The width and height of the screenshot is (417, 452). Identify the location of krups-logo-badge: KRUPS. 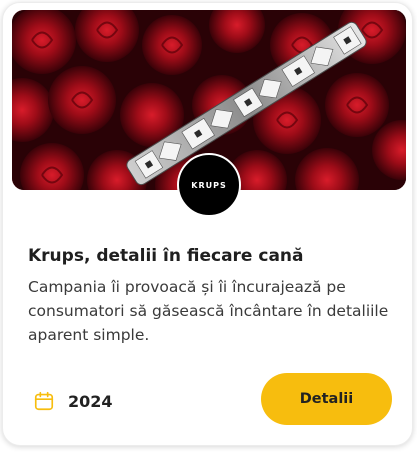
(209, 185).